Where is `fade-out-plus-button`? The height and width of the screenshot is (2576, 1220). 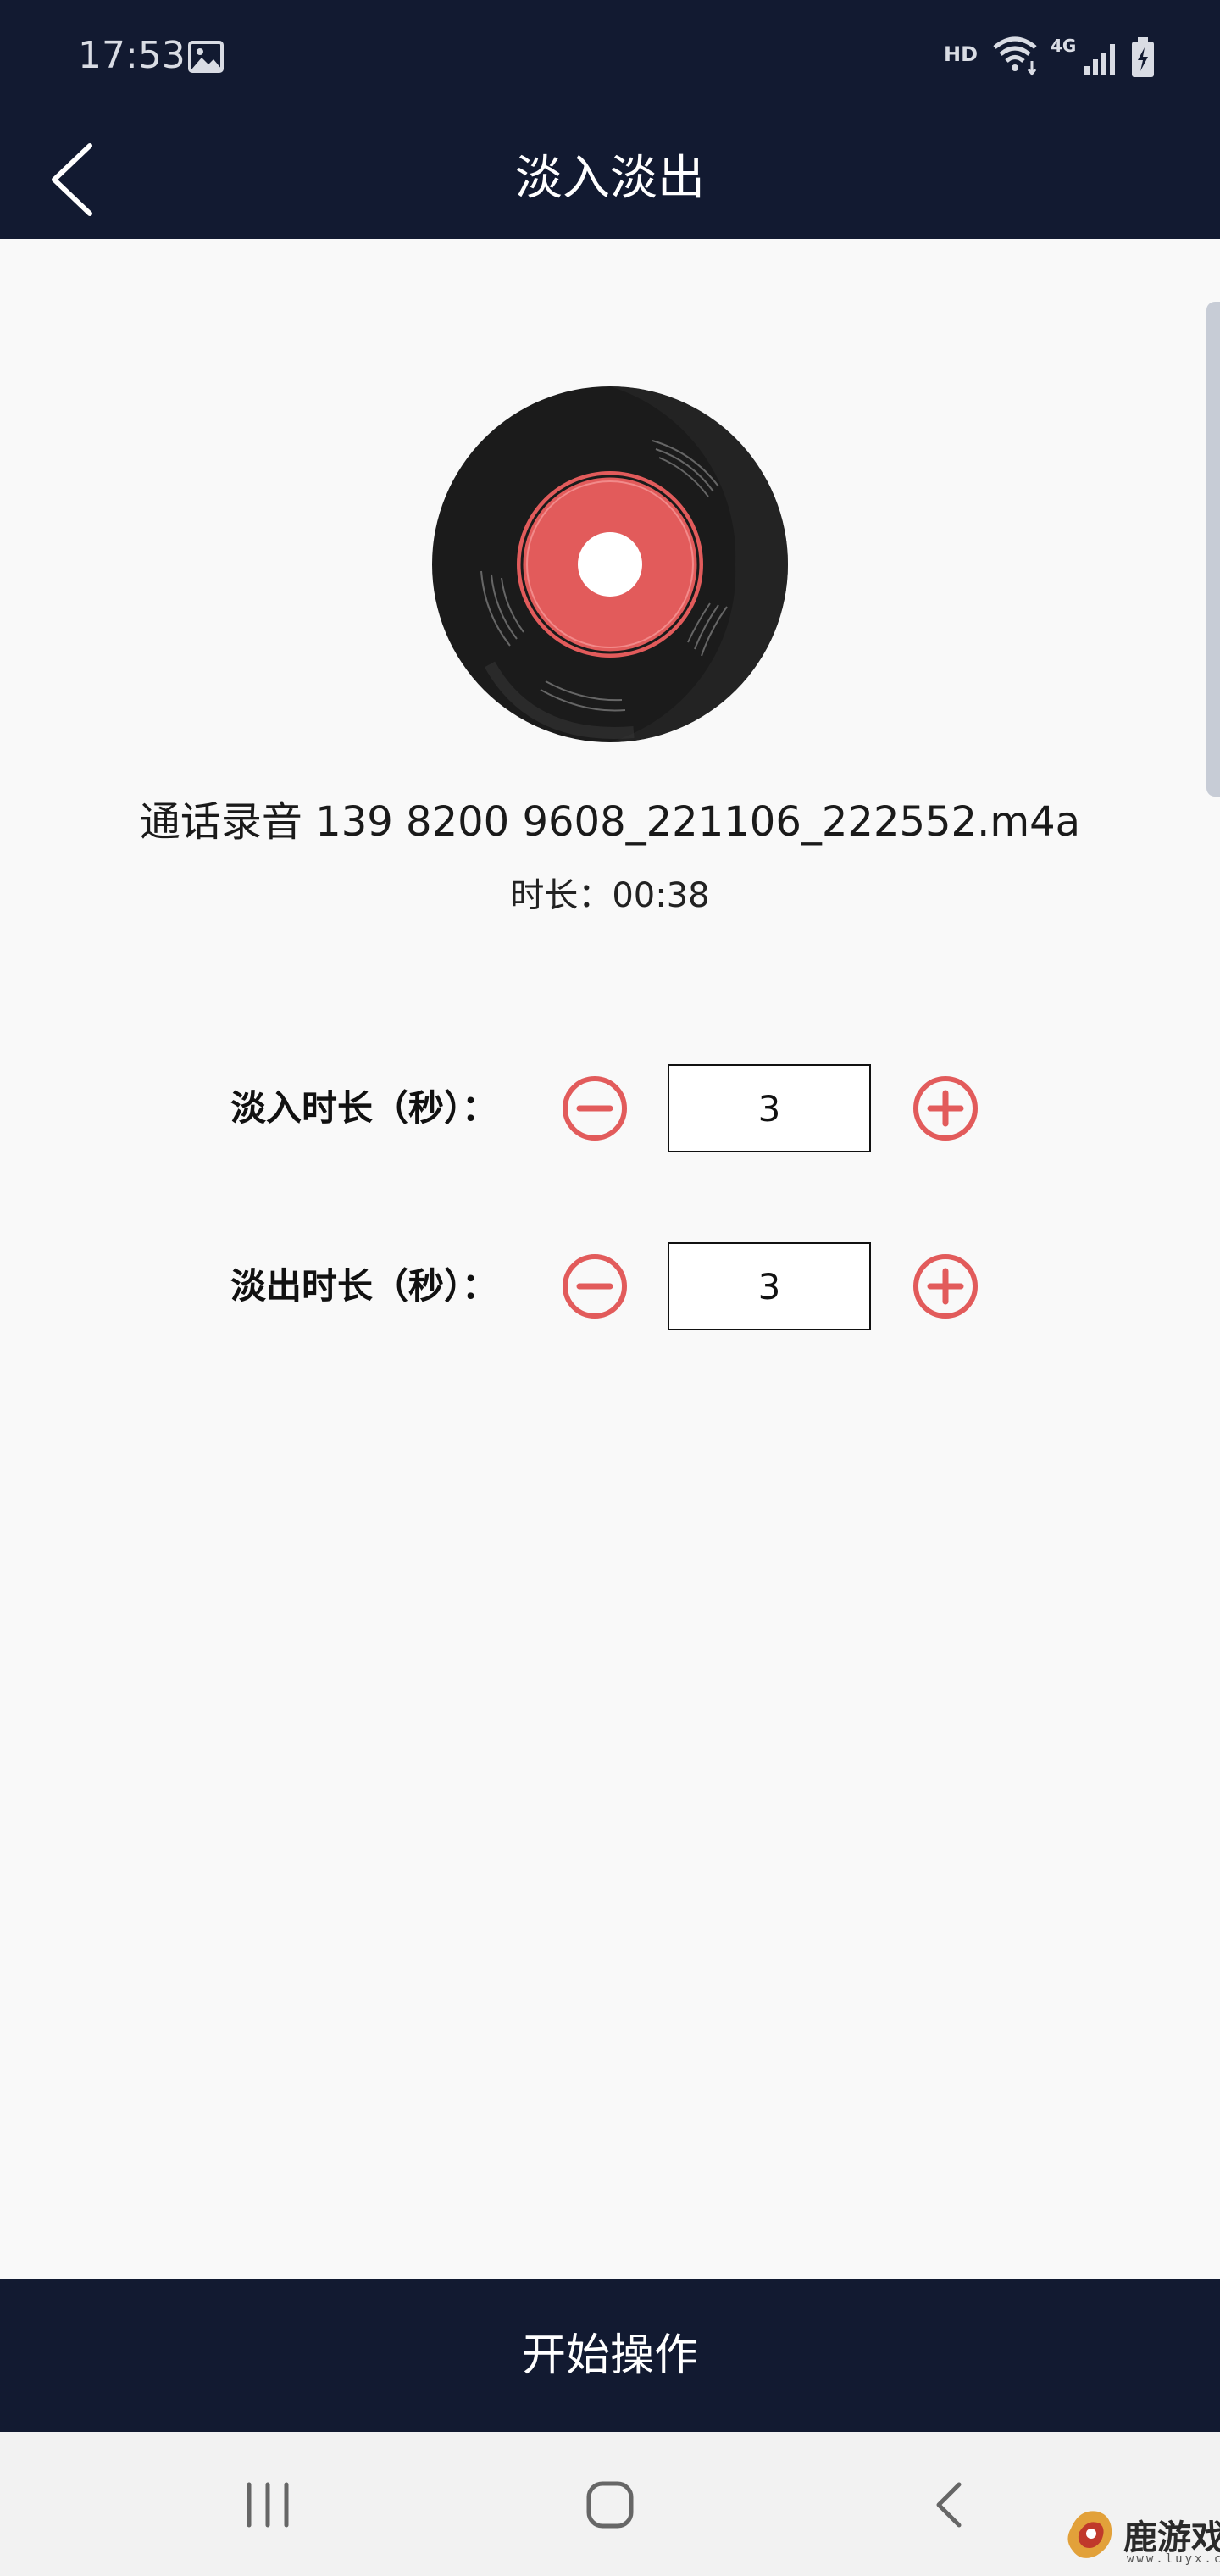
fade-out-plus-button is located at coordinates (945, 1286).